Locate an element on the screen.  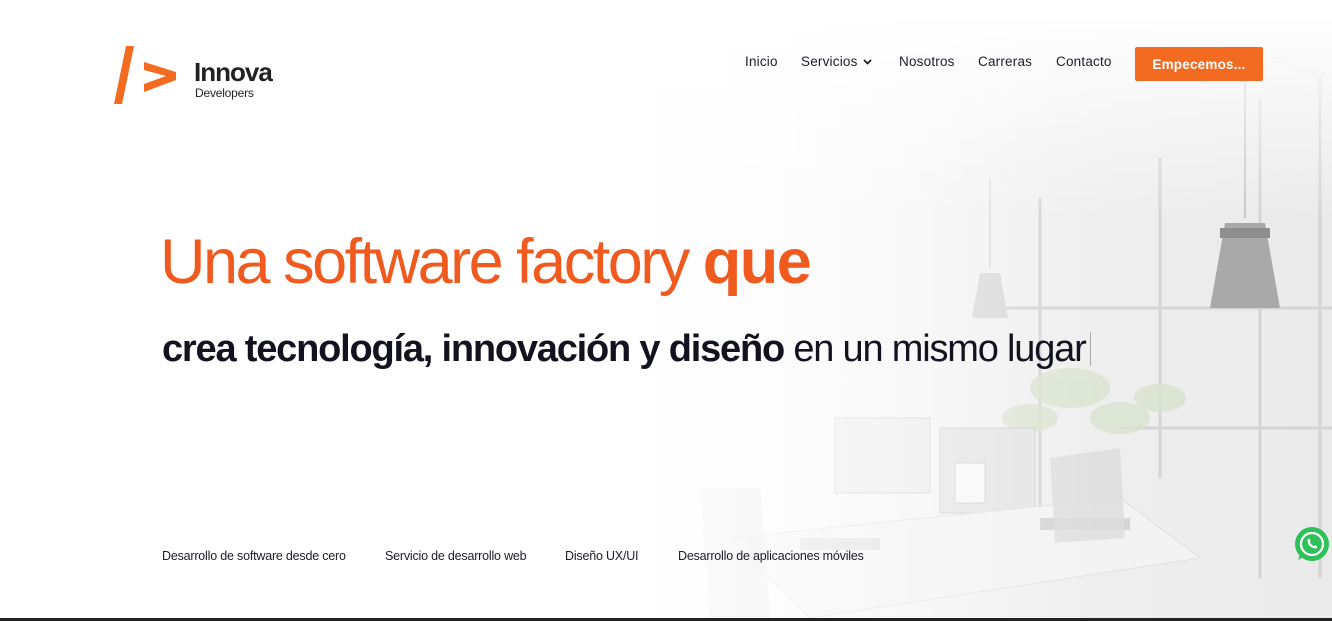
service-link-web: Servicio de desarrollo web is located at coordinates (456, 556).